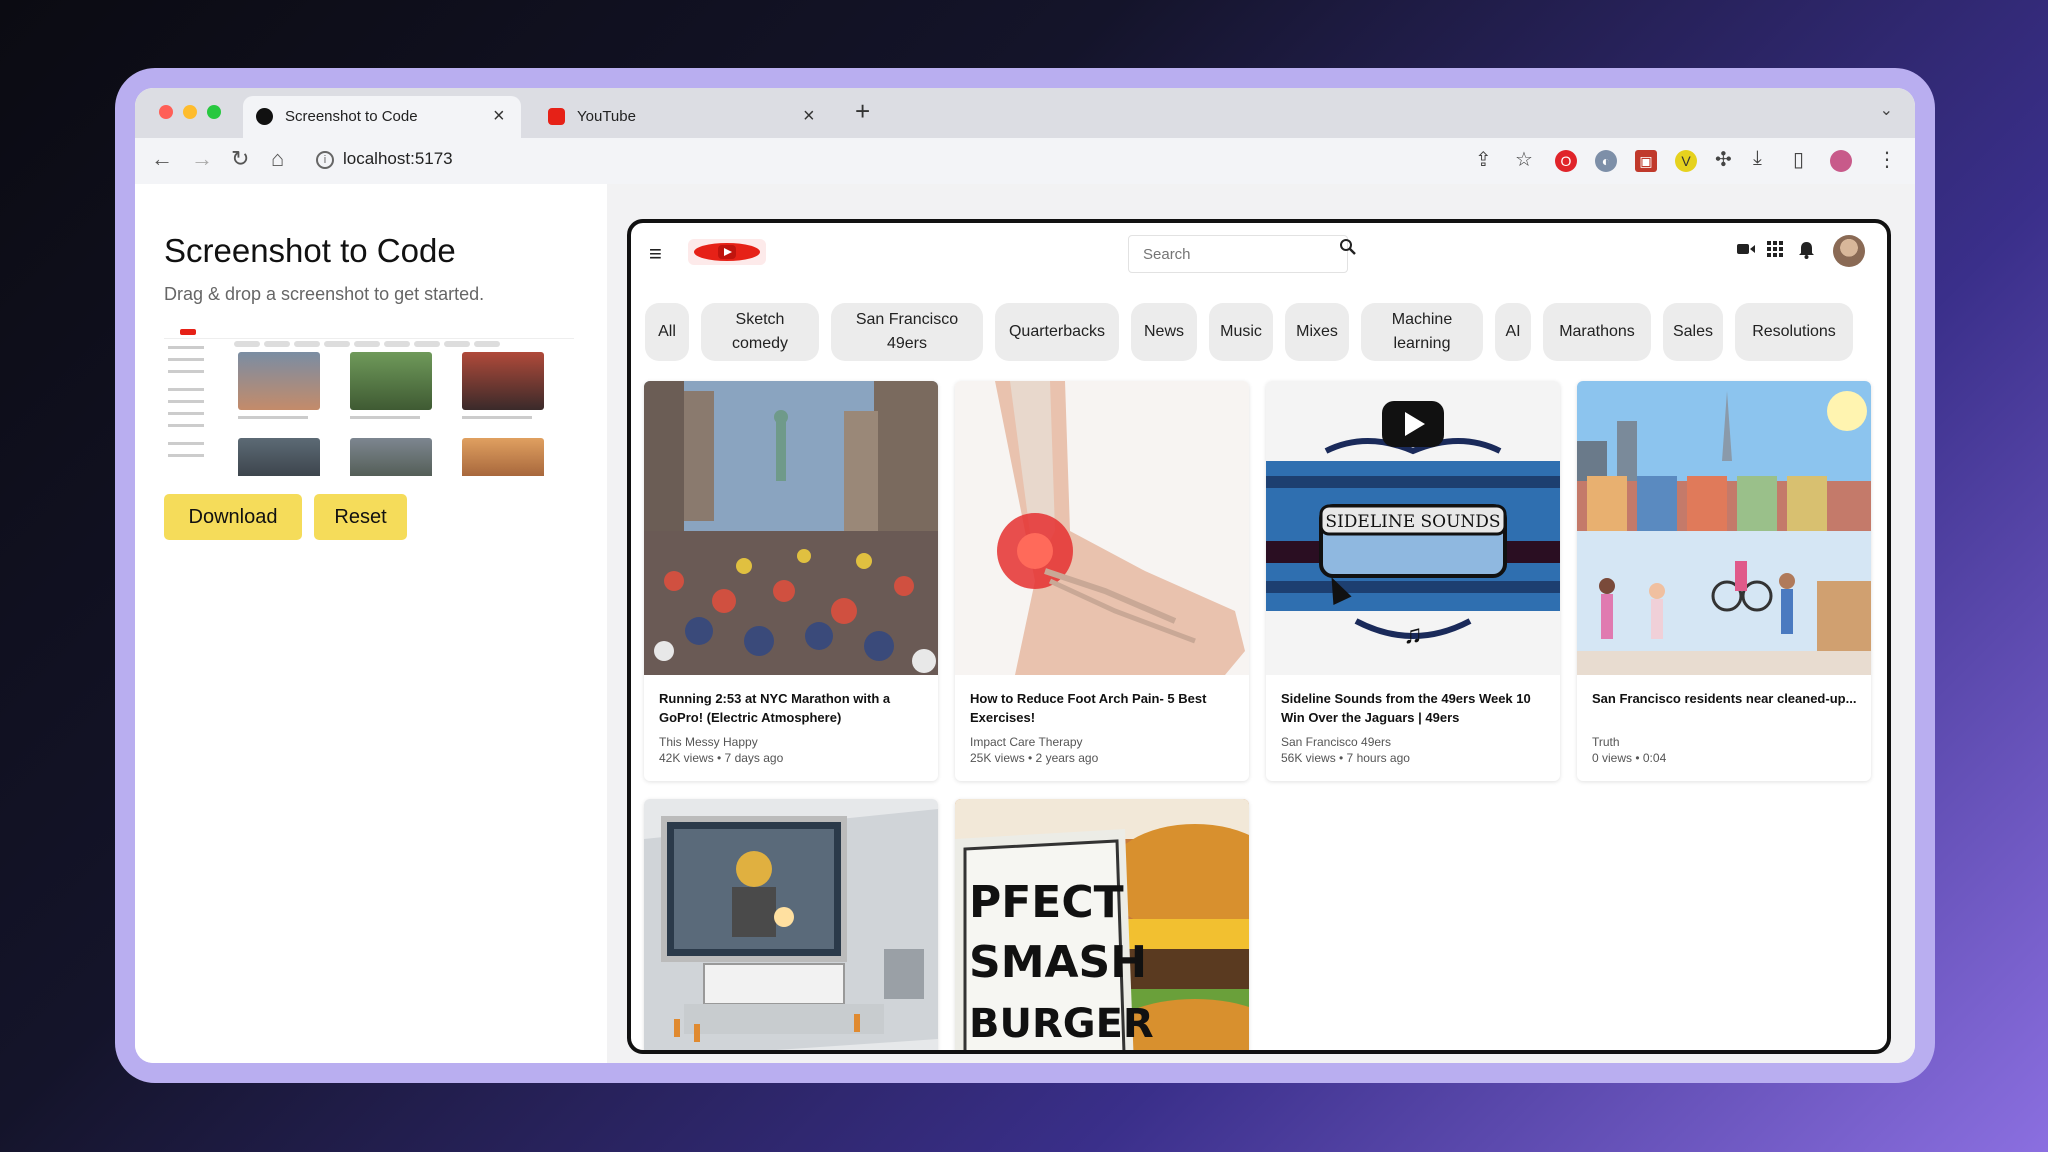 The width and height of the screenshot is (2048, 1152). I want to click on tab-youtube: YouTube ×, so click(685, 117).